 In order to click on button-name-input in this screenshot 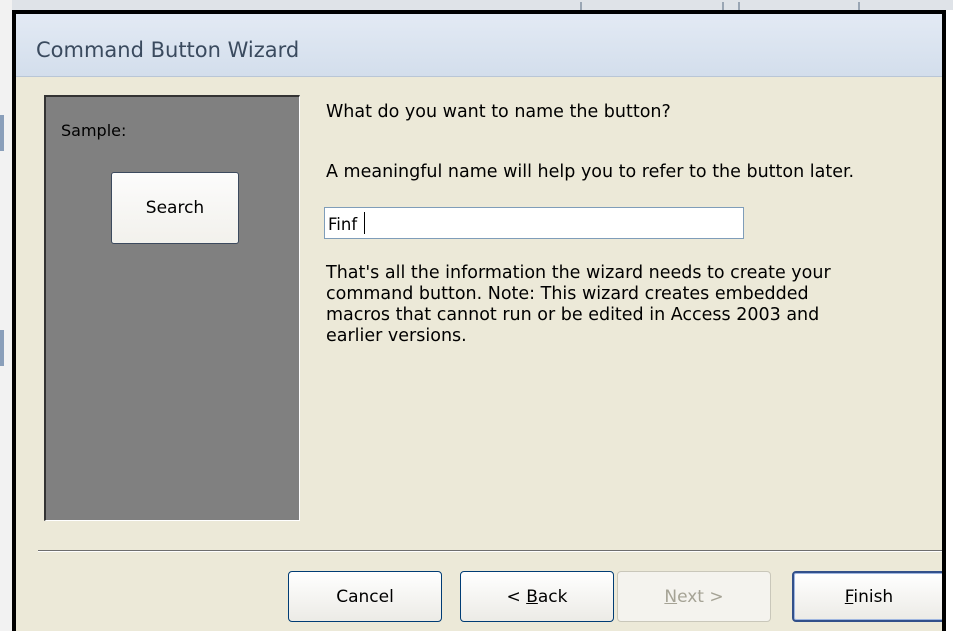, I will do `click(534, 223)`.